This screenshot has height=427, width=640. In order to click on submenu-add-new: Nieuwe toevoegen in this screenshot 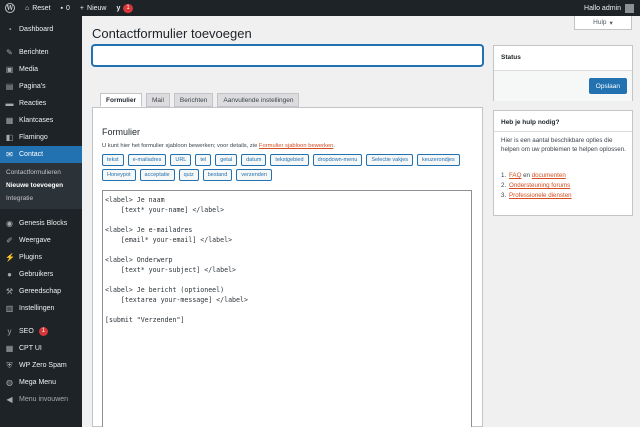, I will do `click(41, 185)`.